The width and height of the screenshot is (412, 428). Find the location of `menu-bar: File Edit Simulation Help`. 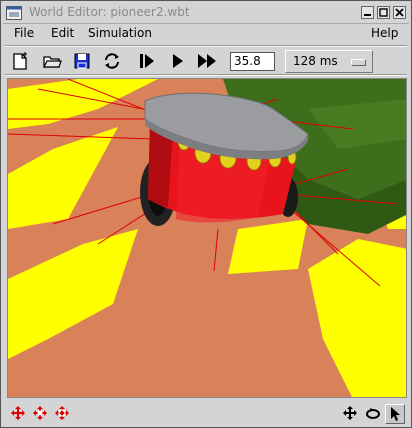

menu-bar: File Edit Simulation Help is located at coordinates (206, 34).